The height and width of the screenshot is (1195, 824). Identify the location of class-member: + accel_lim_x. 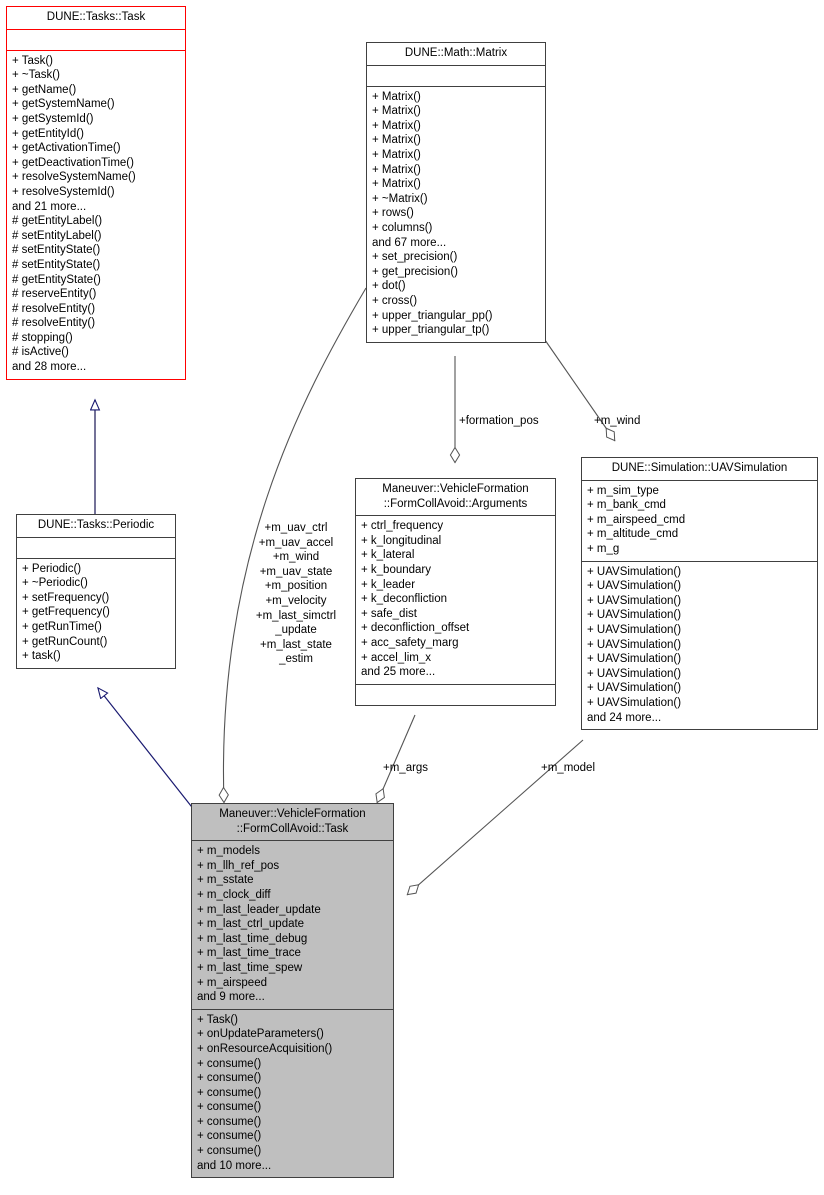
(396, 657).